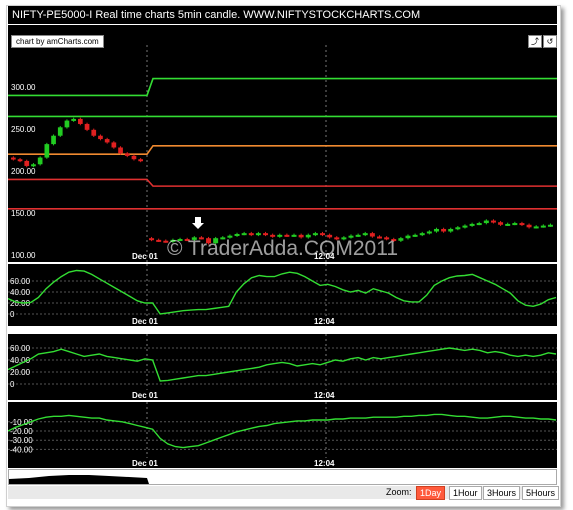 This screenshot has height=510, width=573. What do you see at coordinates (21, 440) in the screenshot?
I see `y-tick-label: -30.00` at bounding box center [21, 440].